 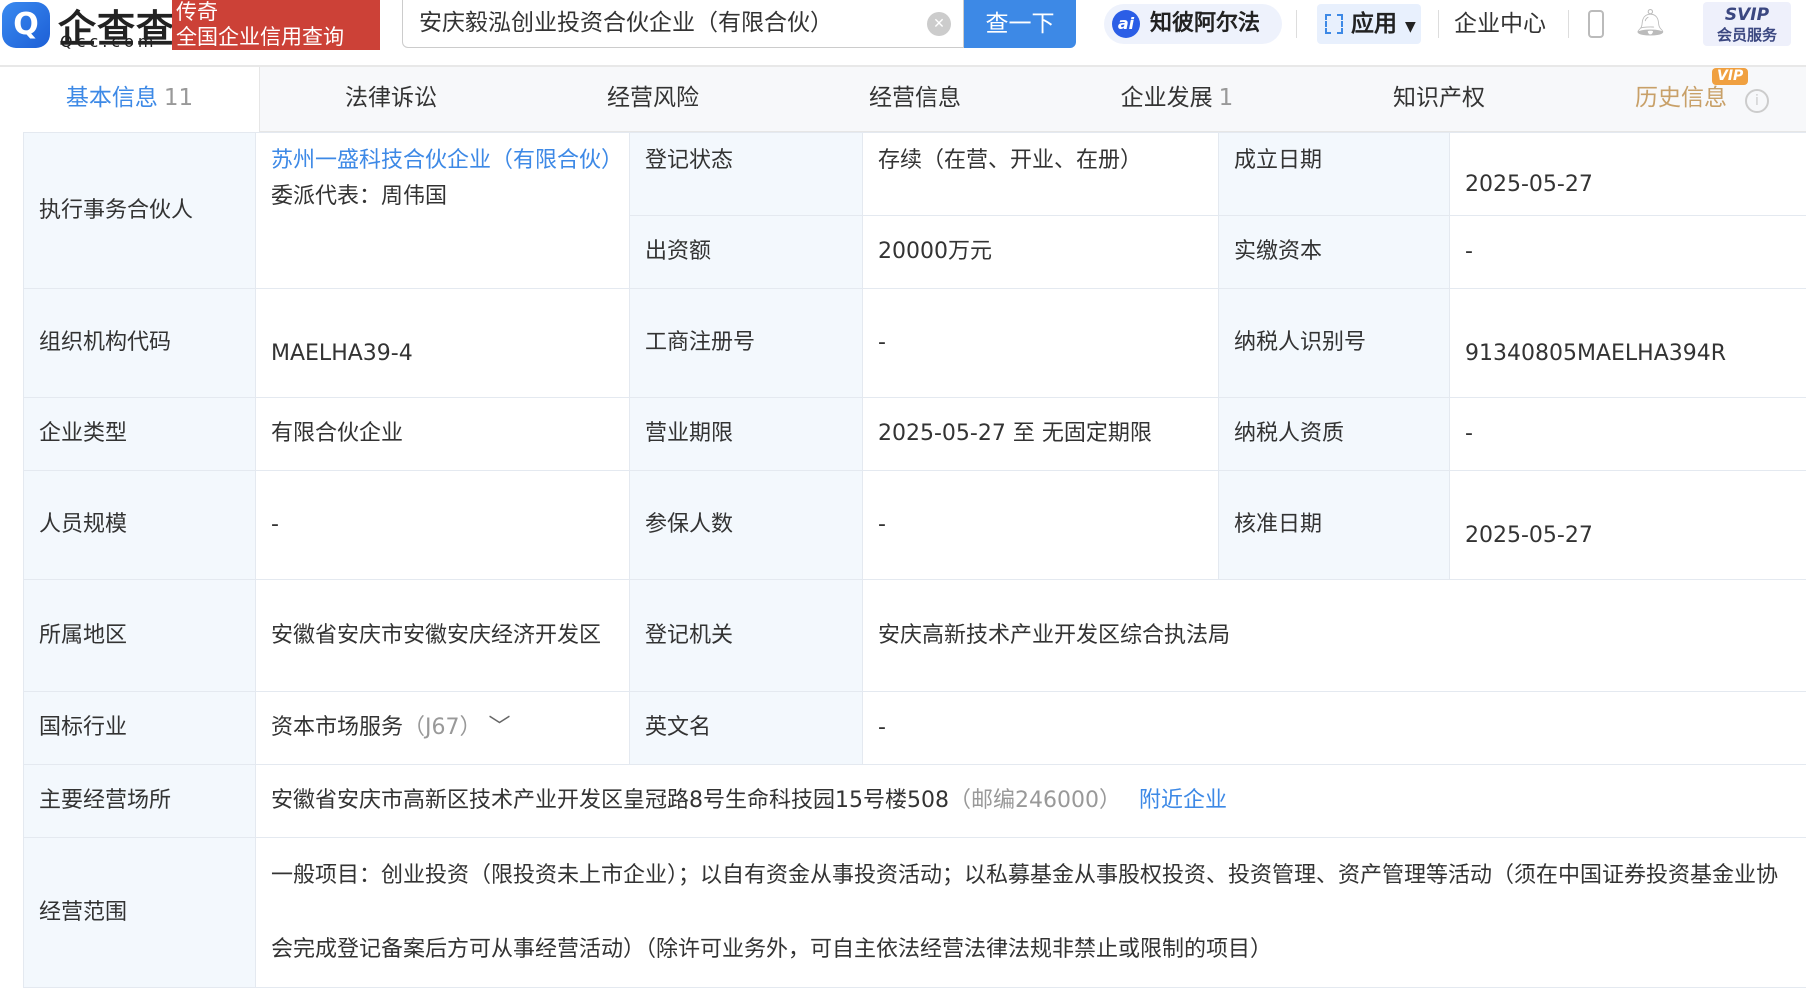 What do you see at coordinates (140, 728) in the screenshot?
I see `industry-label: 国标行业` at bounding box center [140, 728].